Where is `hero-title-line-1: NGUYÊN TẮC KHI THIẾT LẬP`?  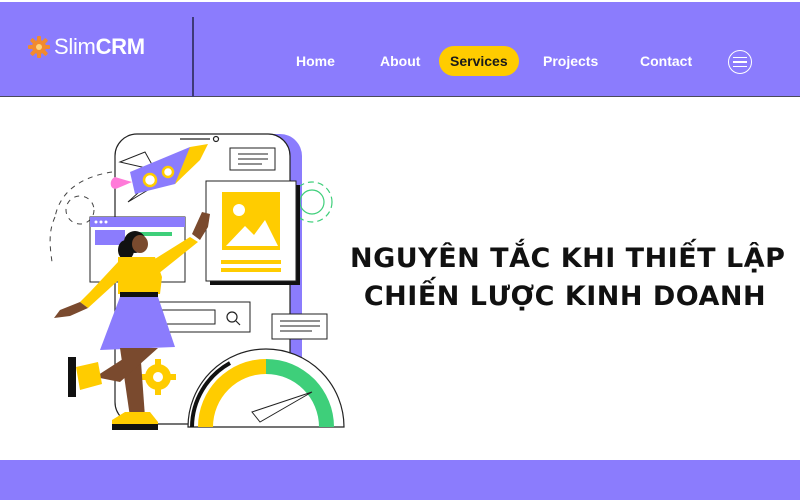
hero-title-line-1: NGUYÊN TẮC KHI THIẾT LẬP is located at coordinates (568, 258).